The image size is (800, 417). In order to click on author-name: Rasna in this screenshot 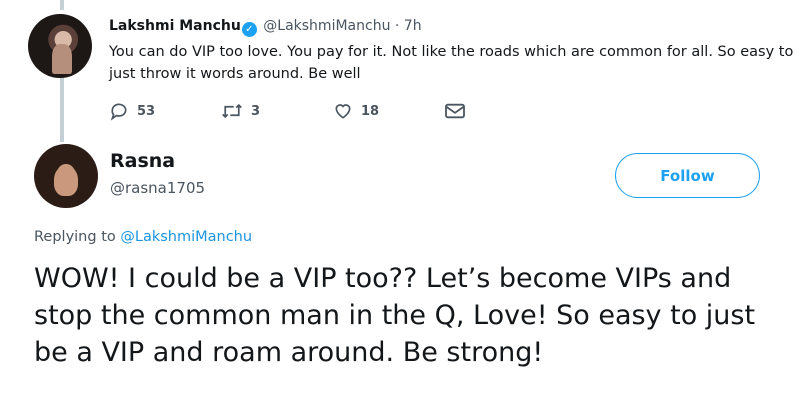, I will do `click(142, 161)`.